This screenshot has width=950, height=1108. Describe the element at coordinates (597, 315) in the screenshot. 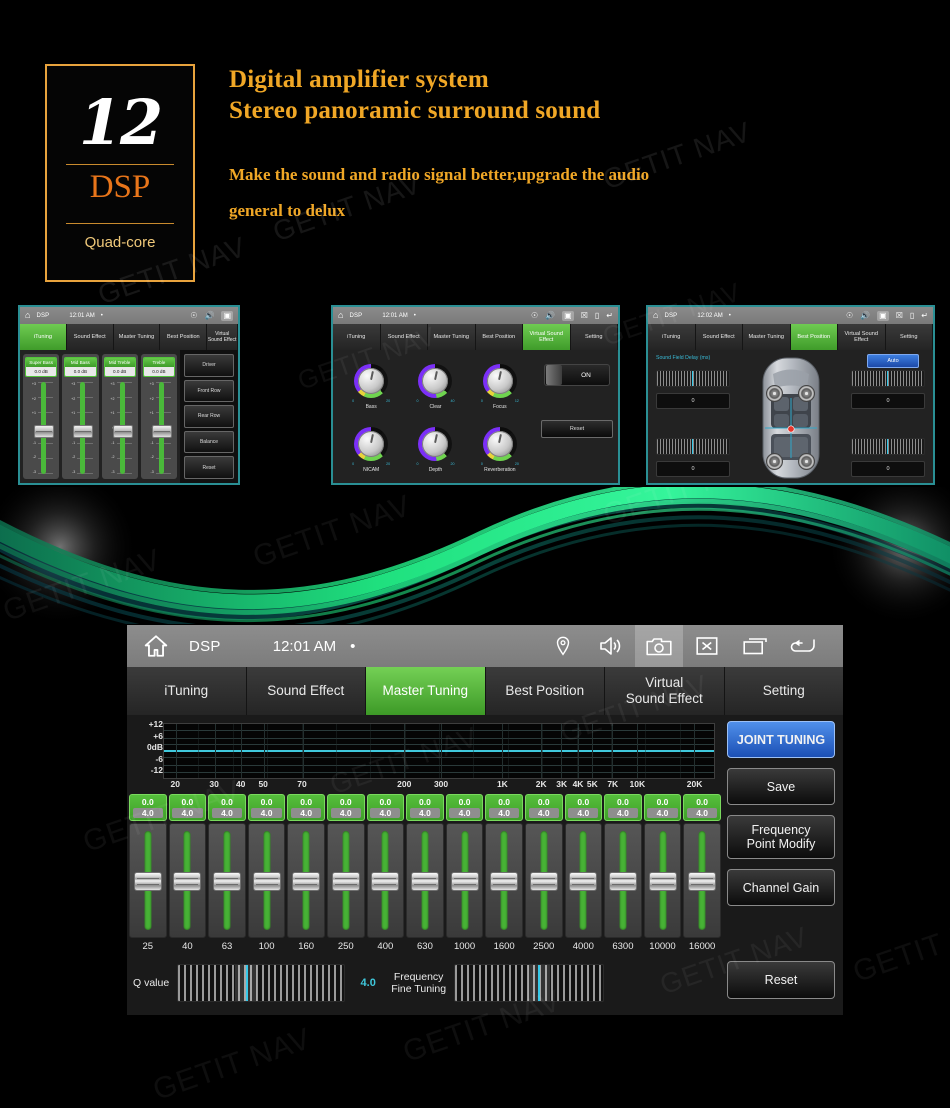

I see `recent-apps-icon: ▯` at that location.